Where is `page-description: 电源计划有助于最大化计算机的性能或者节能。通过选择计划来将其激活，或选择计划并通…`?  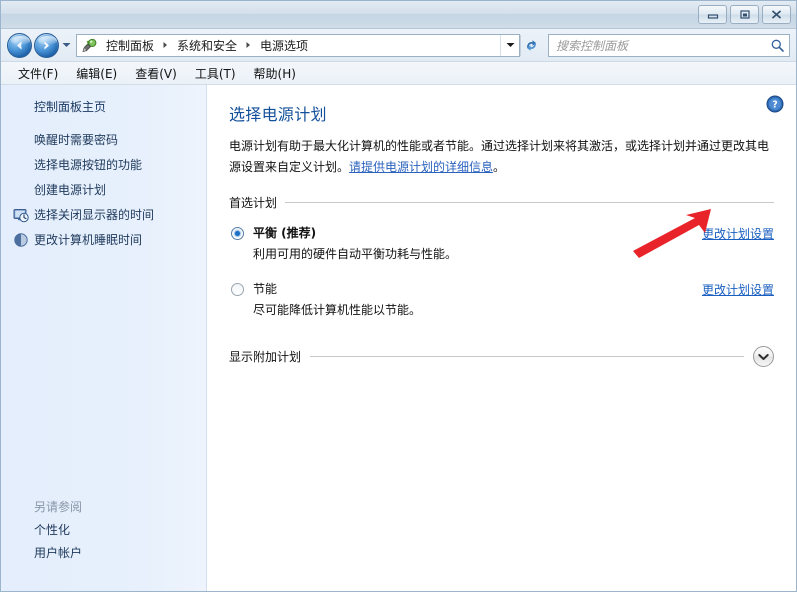 page-description: 电源计划有助于最大化计算机的性能或者节能。通过选择计划来将其激活，或选择计划并通… is located at coordinates (499, 157).